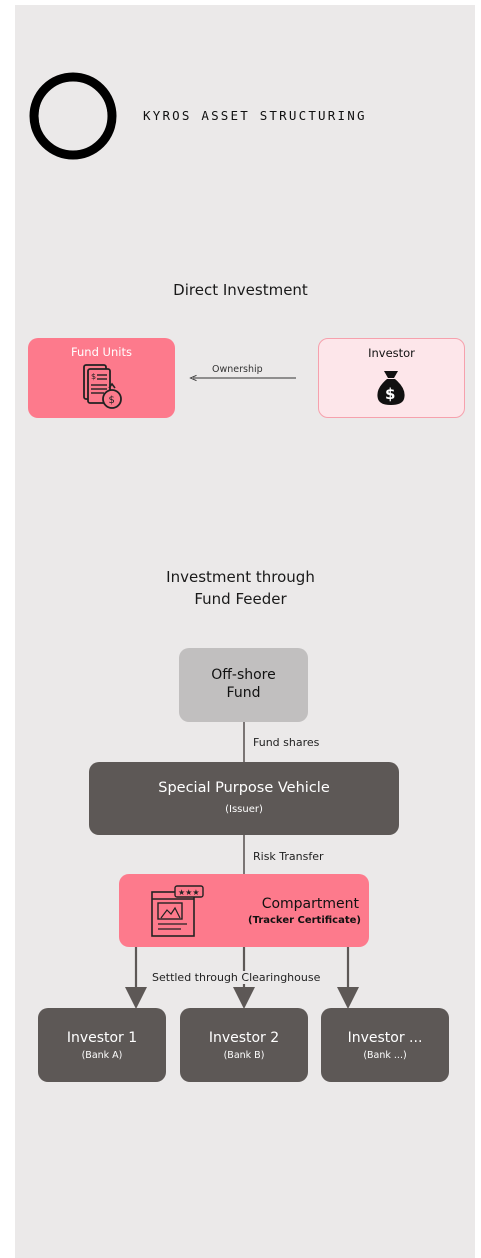 The image size is (481, 1258). What do you see at coordinates (244, 910) in the screenshot?
I see `compartment-box: ★★★ Compartment (Tracker Certificate)` at bounding box center [244, 910].